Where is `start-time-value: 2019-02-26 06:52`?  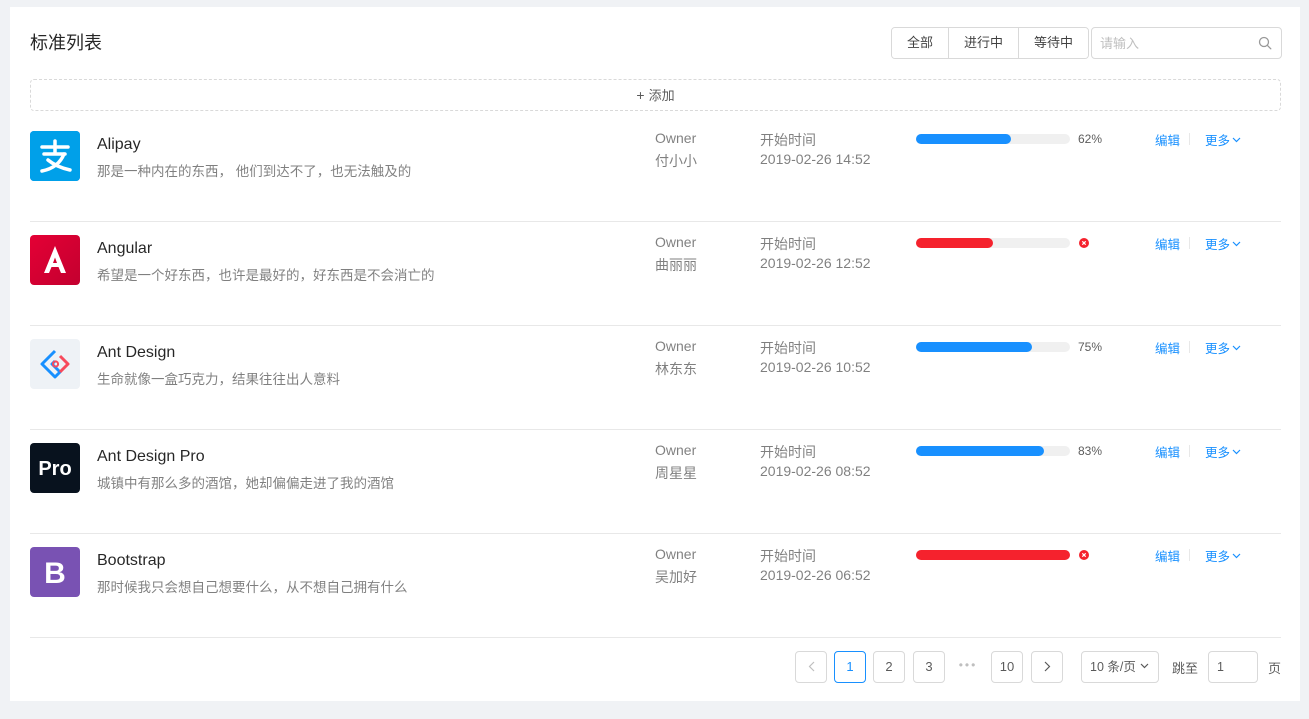
start-time-value: 2019-02-26 06:52 is located at coordinates (815, 575).